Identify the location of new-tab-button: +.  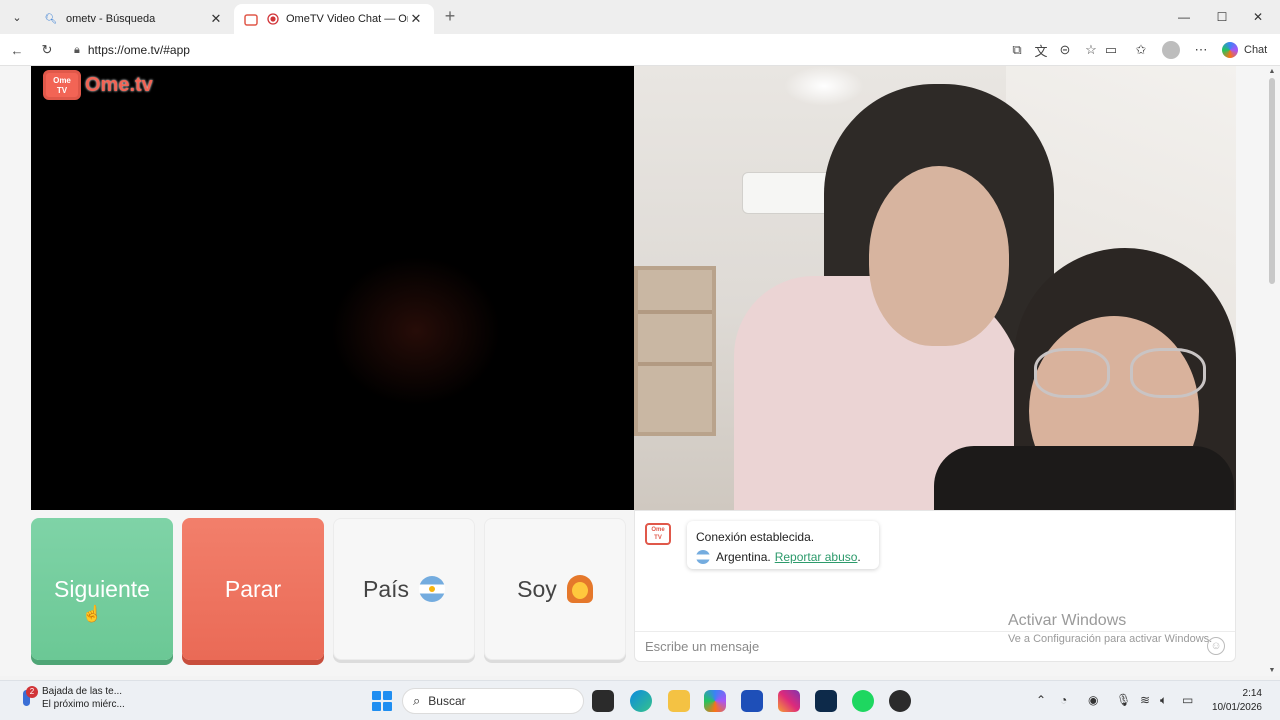
(450, 16).